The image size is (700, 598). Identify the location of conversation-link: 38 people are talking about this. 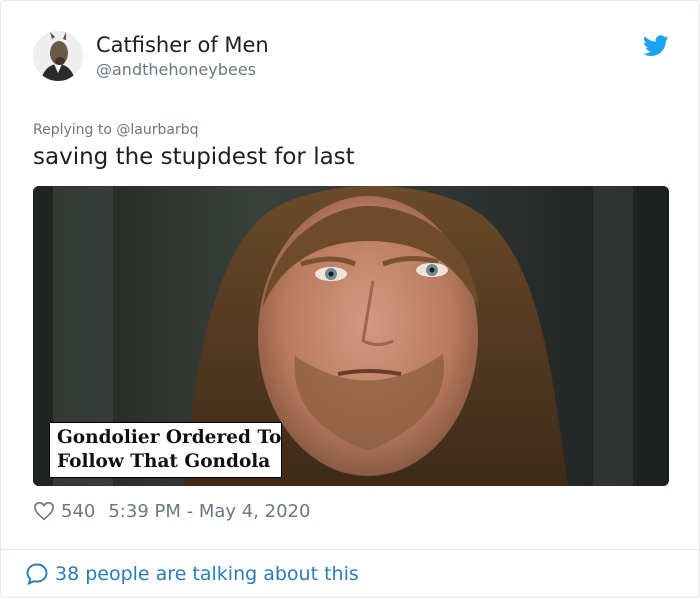
(192, 574).